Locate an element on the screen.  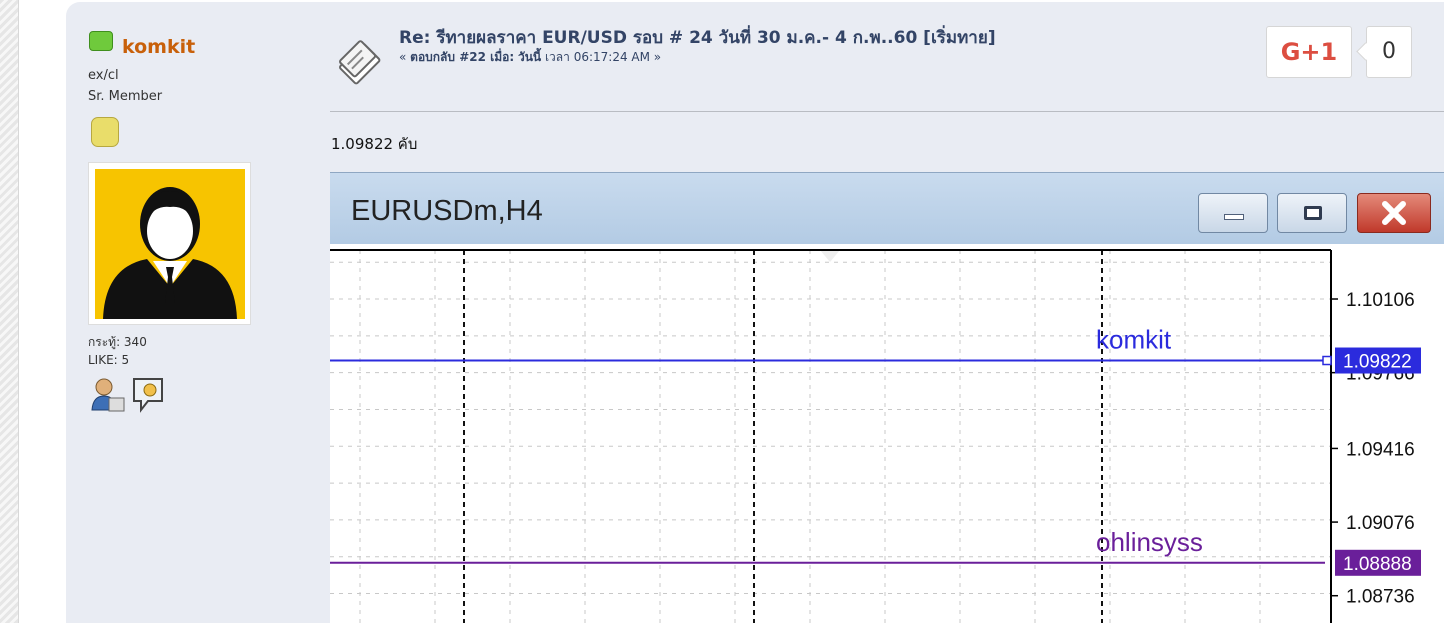
poster-custom-title: ex/cl is located at coordinates (103, 75).